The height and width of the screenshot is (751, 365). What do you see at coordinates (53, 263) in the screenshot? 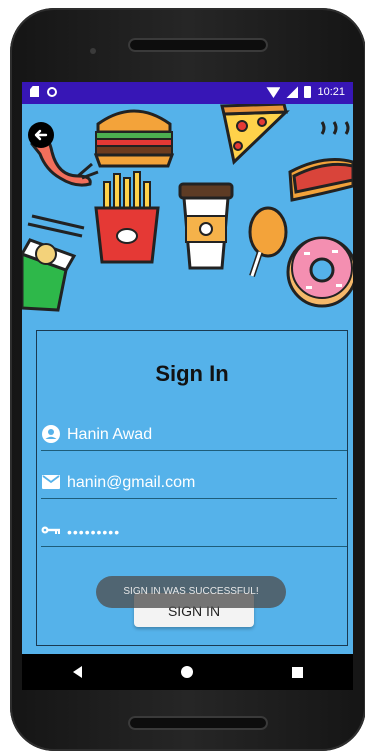
I see `noodle-box-icon` at bounding box center [53, 263].